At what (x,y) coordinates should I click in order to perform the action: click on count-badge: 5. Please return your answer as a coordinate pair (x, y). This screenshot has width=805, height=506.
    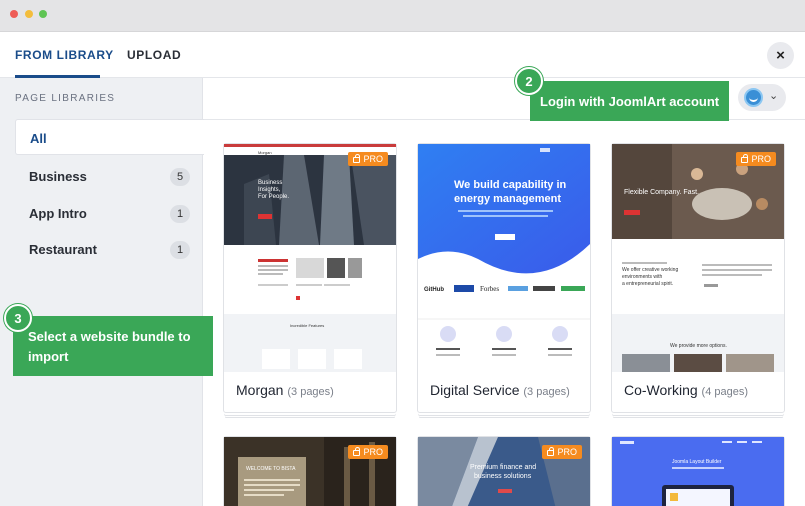
    Looking at the image, I should click on (180, 177).